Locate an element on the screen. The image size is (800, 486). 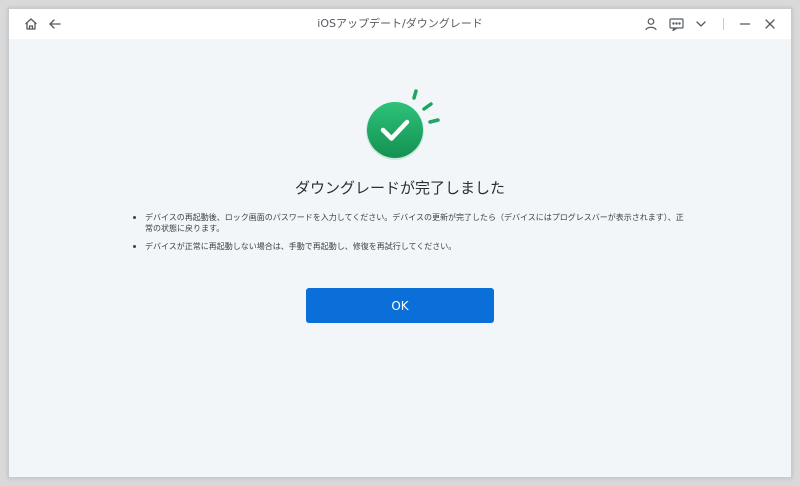
close-icon is located at coordinates (770, 24).